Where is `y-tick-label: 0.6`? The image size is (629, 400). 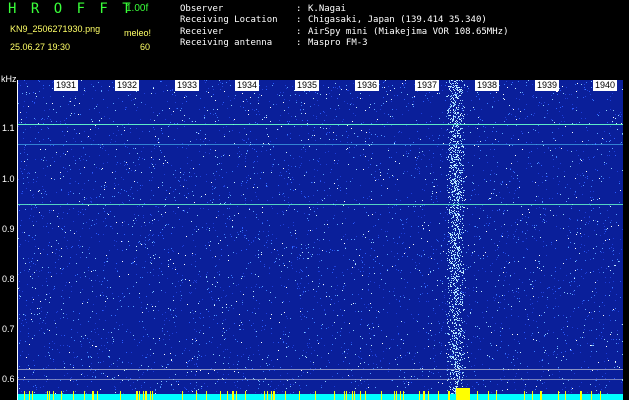 y-tick-label: 0.6 is located at coordinates (8, 379).